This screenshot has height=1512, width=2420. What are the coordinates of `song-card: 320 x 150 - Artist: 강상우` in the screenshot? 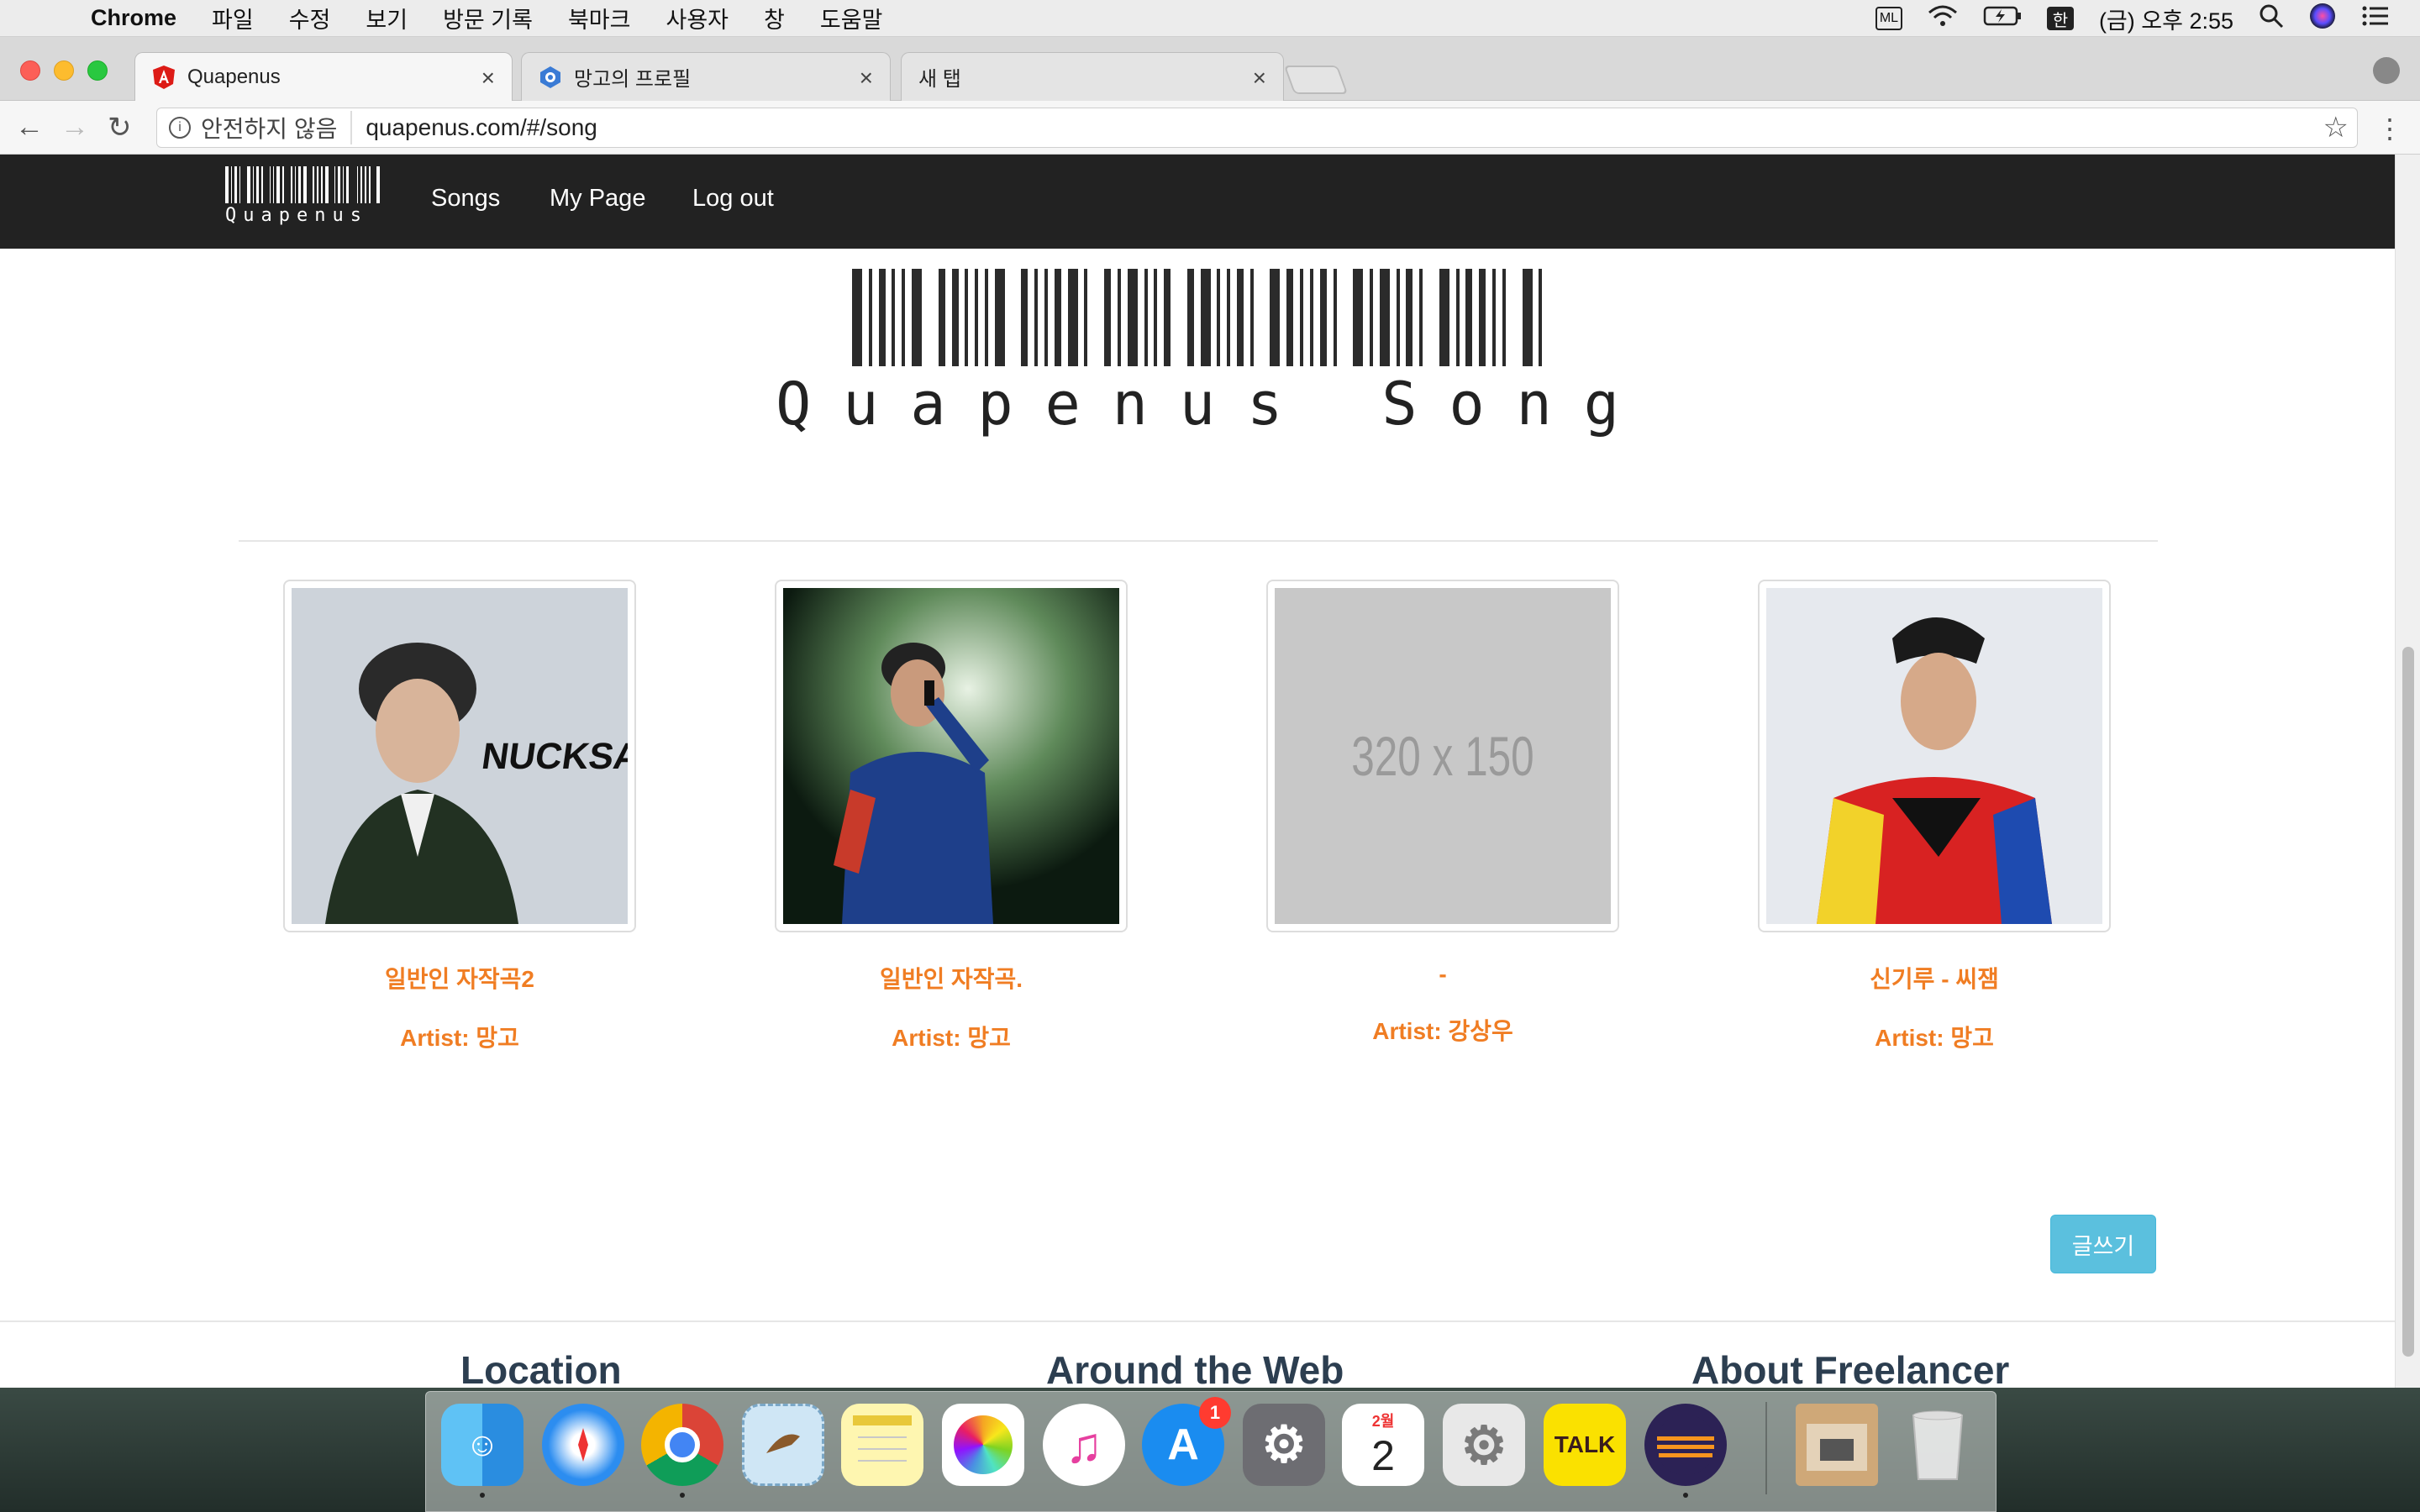 It's located at (1442, 813).